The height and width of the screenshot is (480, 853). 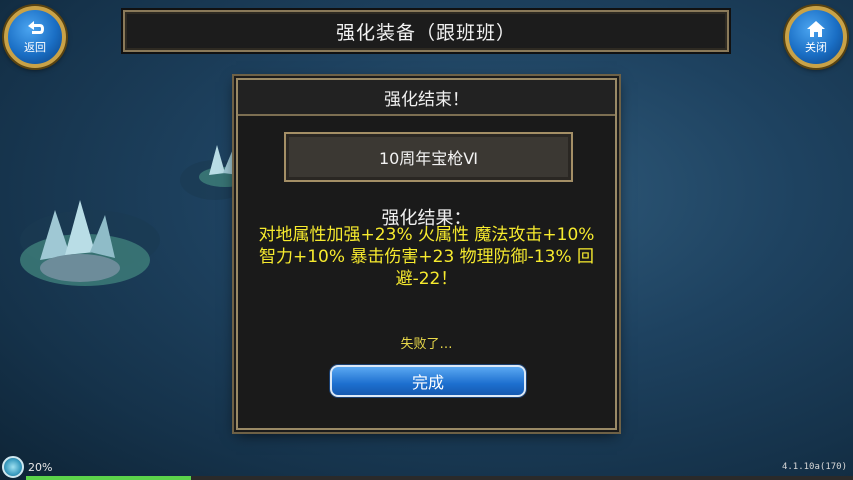 I want to click on page-title: 强化装备（跟班班）, so click(x=425, y=32).